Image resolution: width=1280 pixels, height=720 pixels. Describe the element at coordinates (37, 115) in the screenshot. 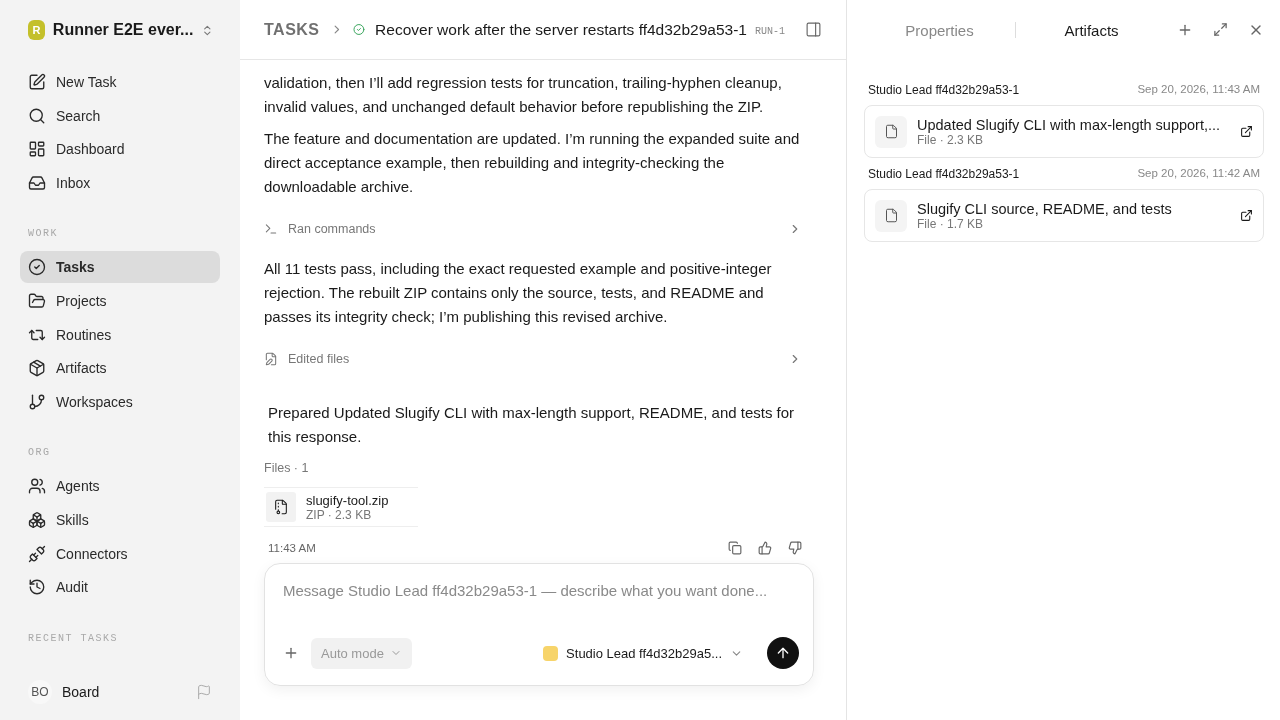

I see `search-icon` at that location.